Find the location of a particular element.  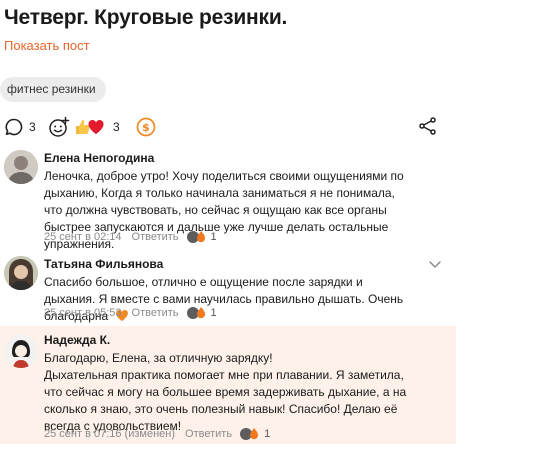

coin-icon: $ is located at coordinates (146, 127).